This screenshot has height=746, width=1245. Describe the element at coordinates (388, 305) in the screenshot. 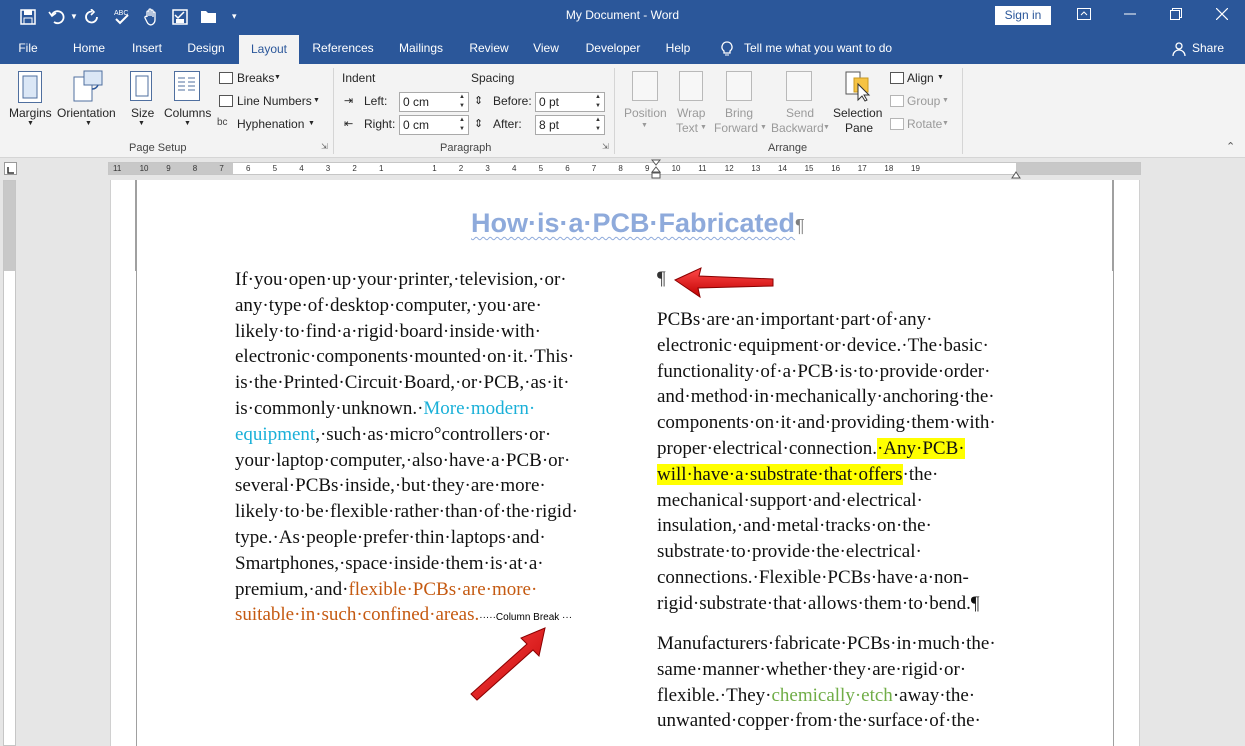

I see `paragraph-line: any·type·of·desktop·computer,·you·are·` at that location.